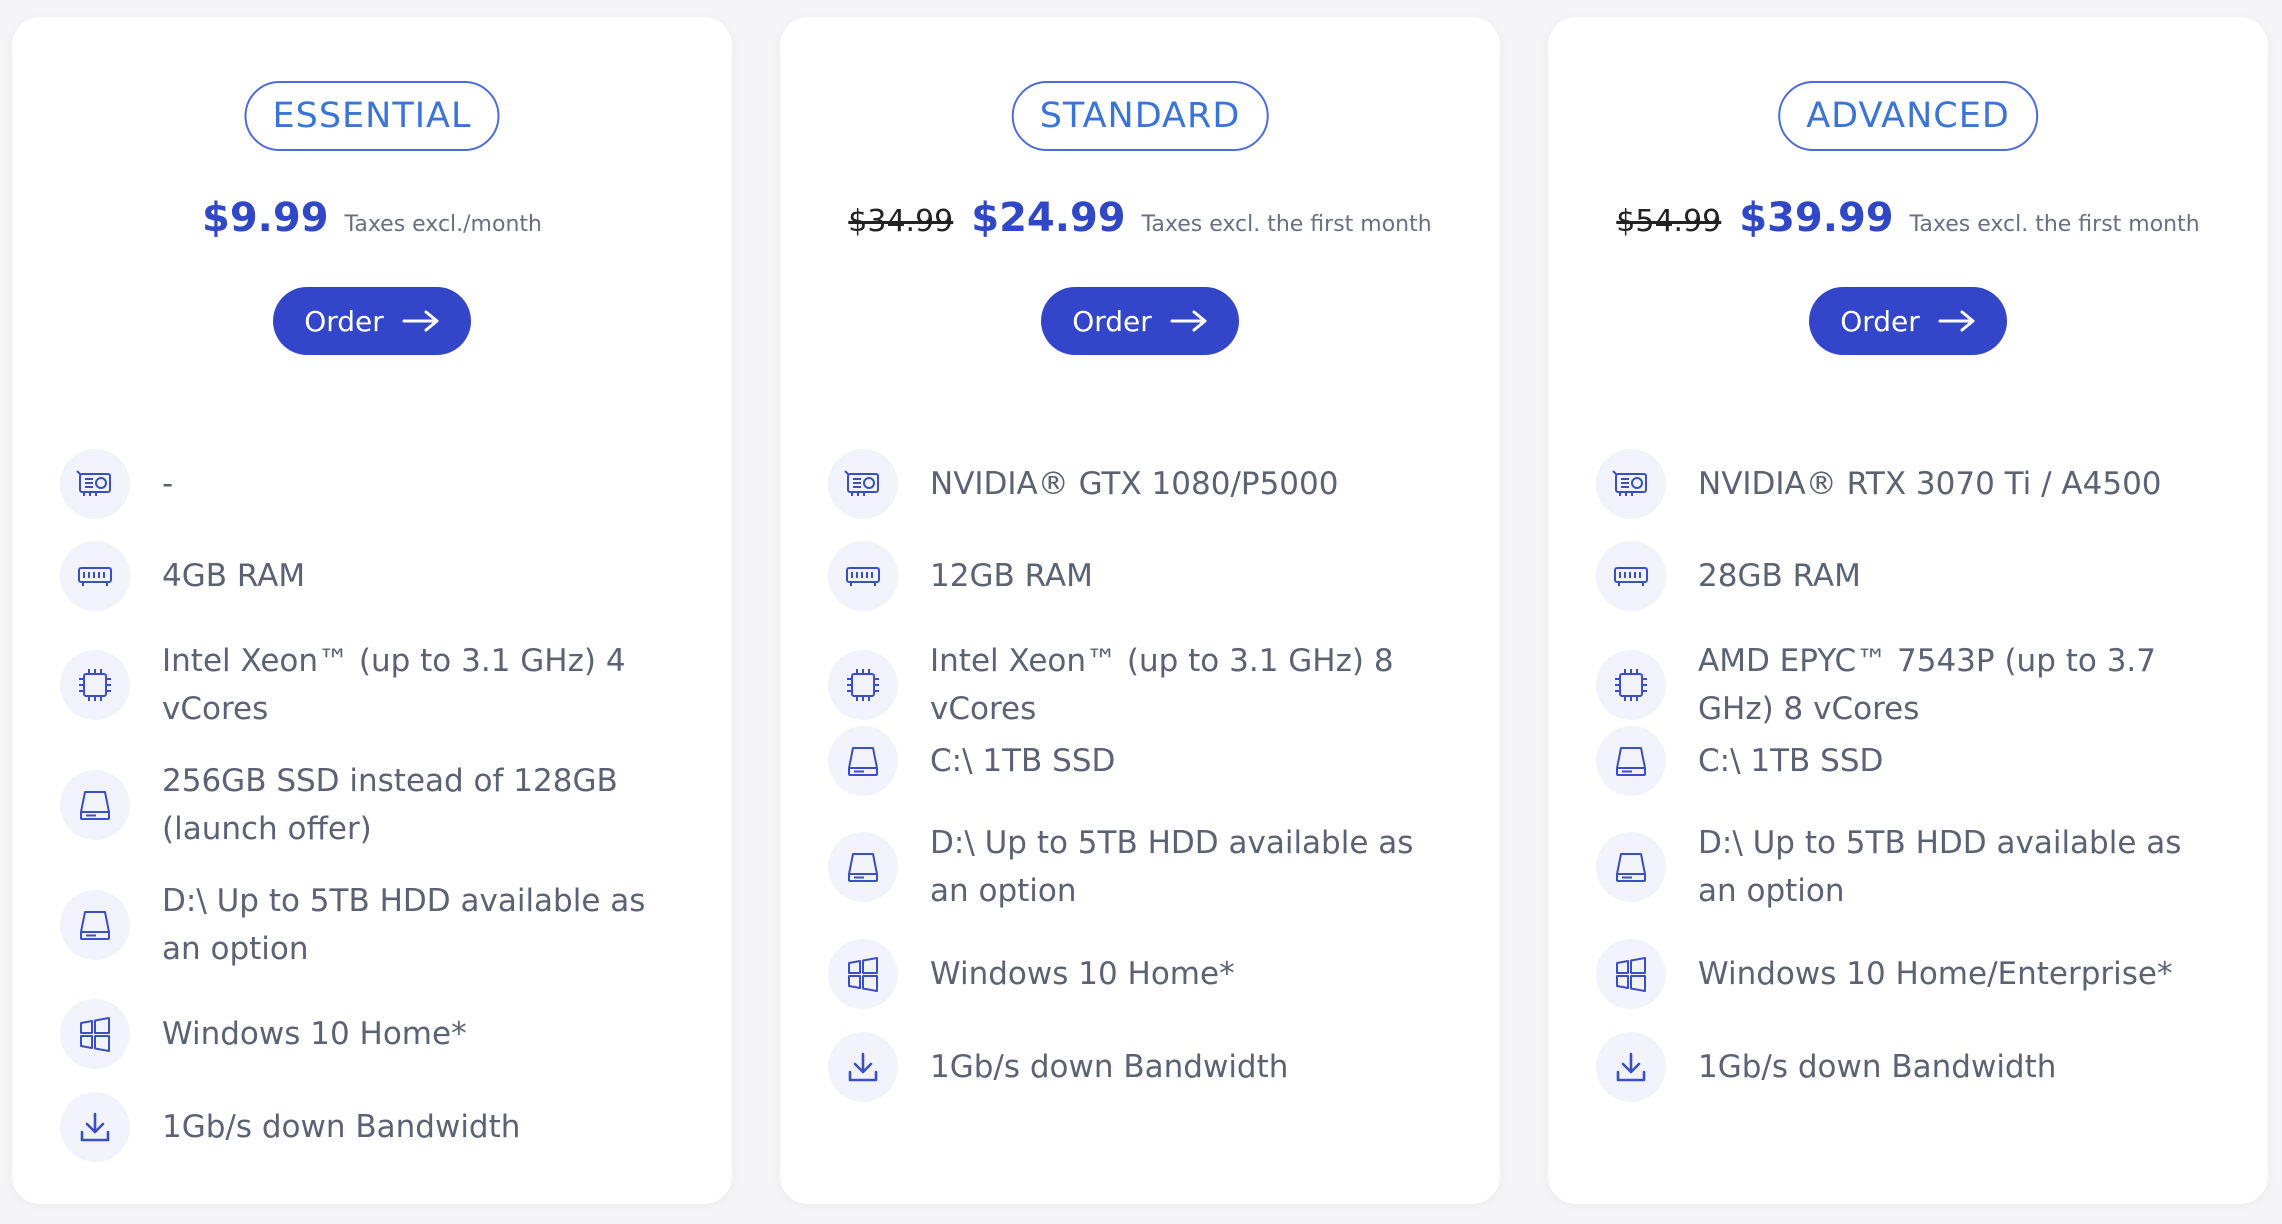 This screenshot has width=2282, height=1224. I want to click on feature-text: Intel Xeon™ (up to 3.1 GHz) 8 vCores, so click(1162, 685).